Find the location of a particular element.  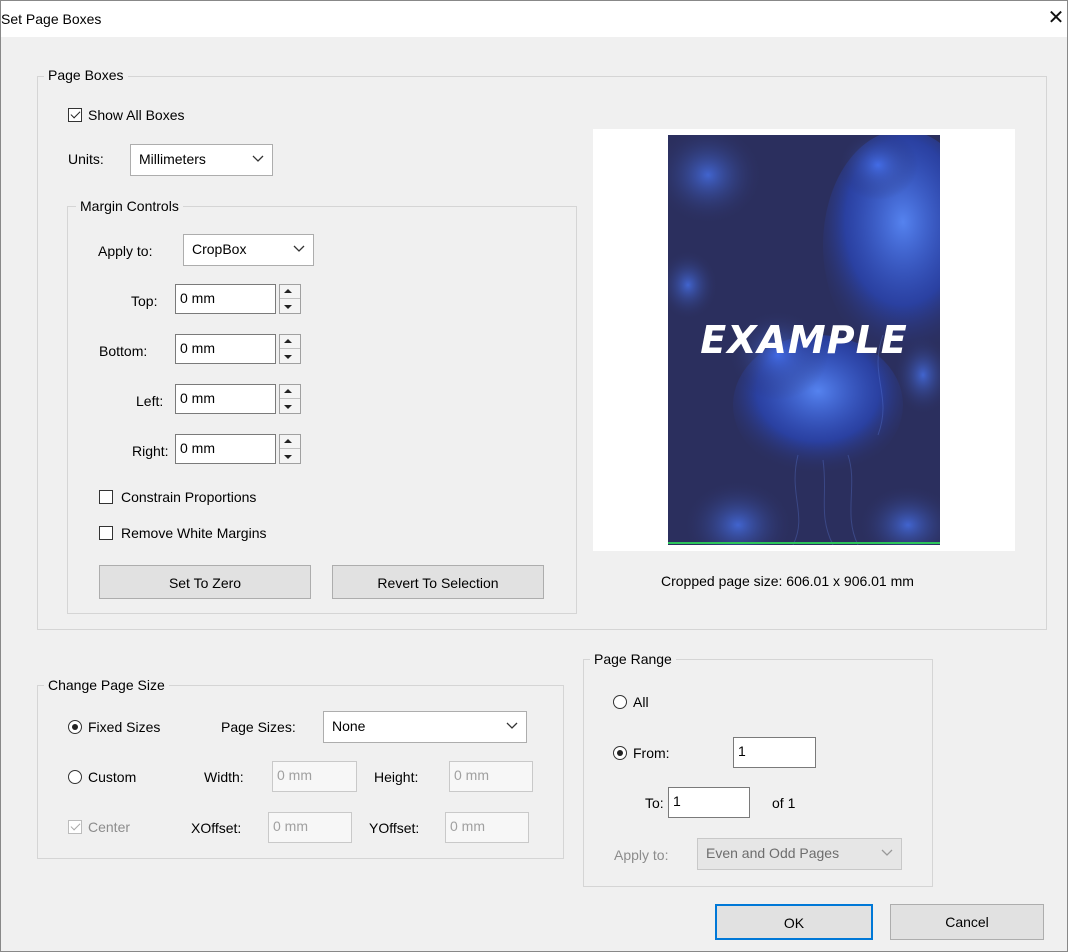

right-margin-value: 0 mm is located at coordinates (197, 448).